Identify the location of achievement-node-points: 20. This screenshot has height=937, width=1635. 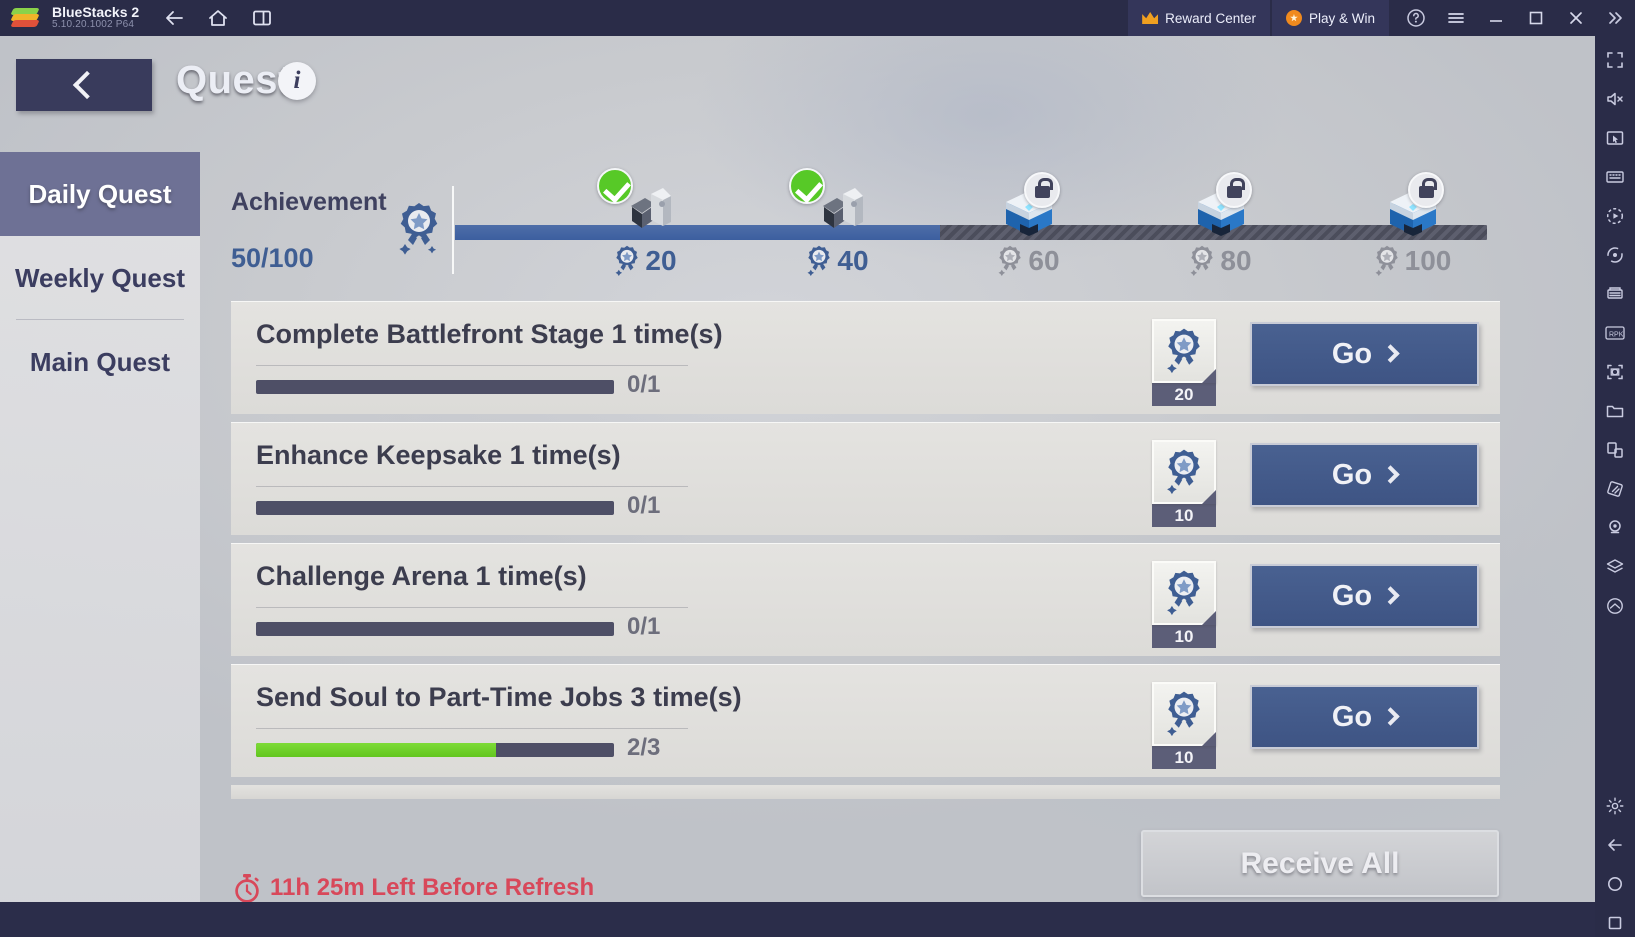
(661, 260).